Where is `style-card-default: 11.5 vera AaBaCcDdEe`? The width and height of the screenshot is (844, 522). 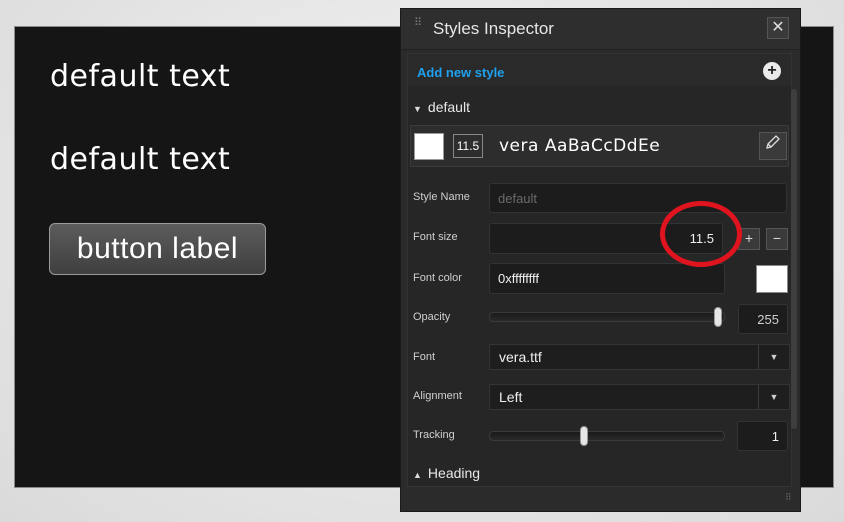 style-card-default: 11.5 vera AaBaCcDdEe is located at coordinates (599, 146).